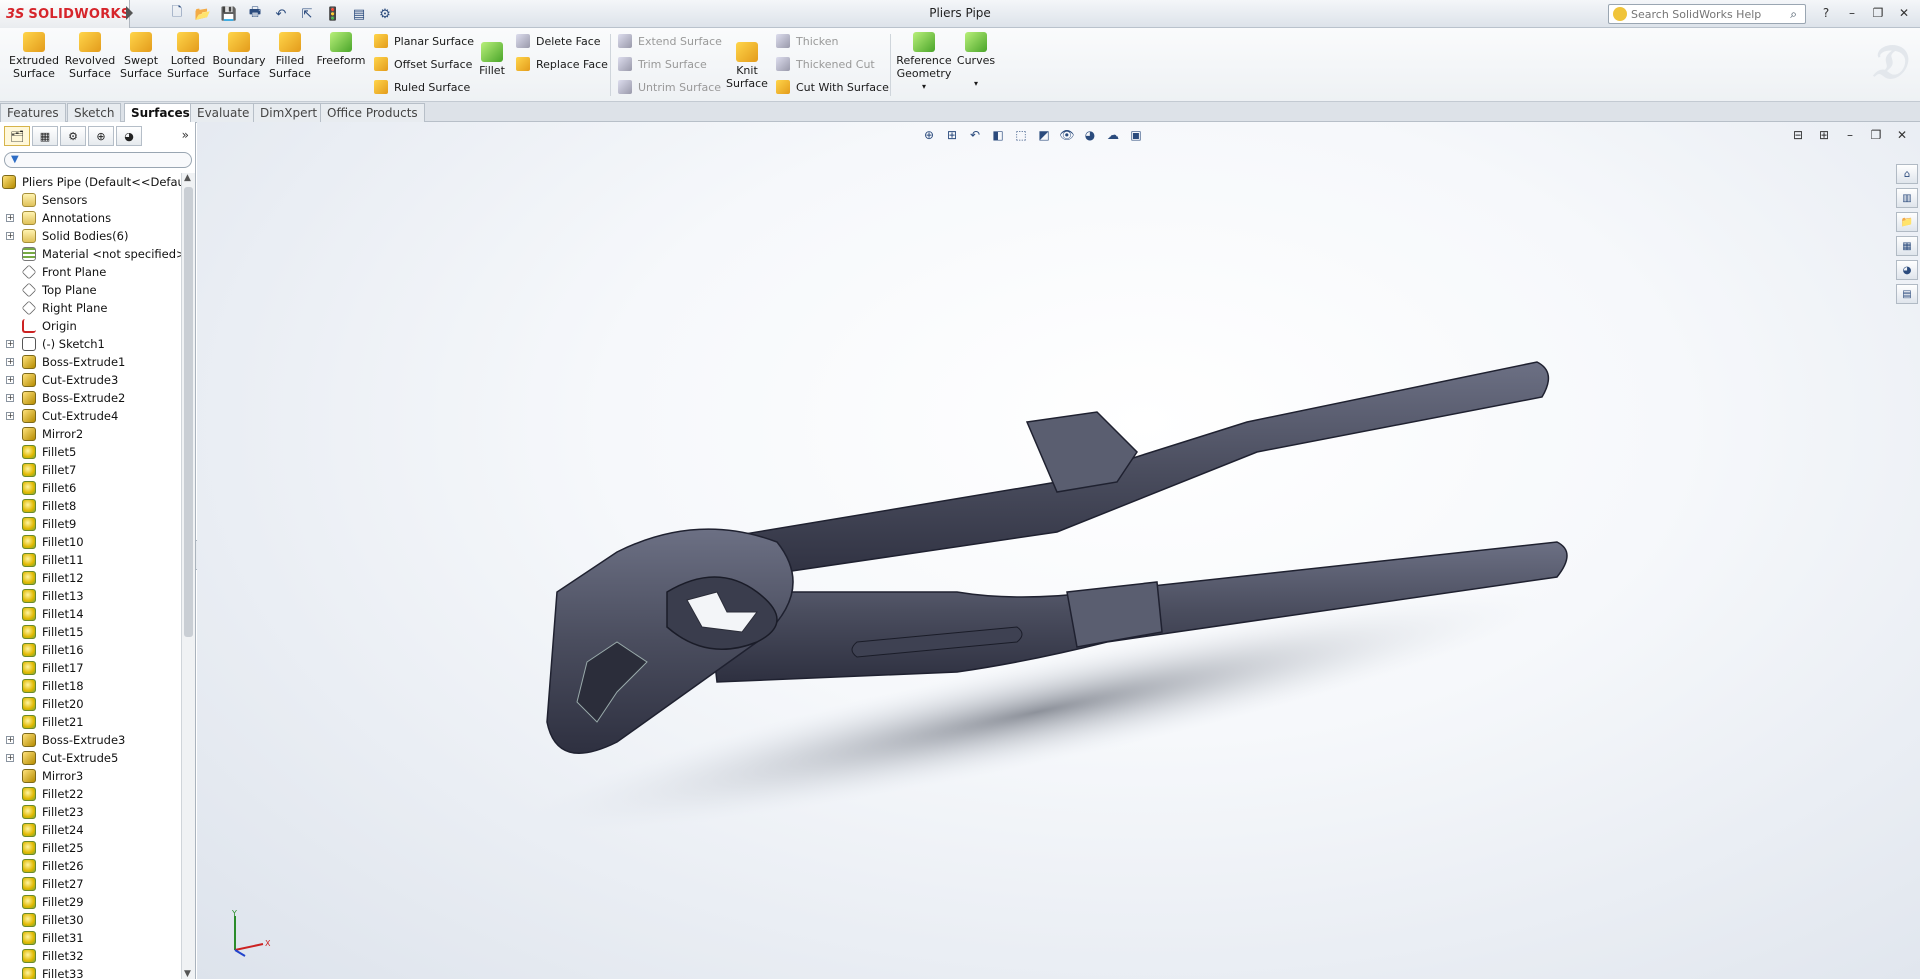 This screenshot has width=1920, height=979. What do you see at coordinates (91, 560) in the screenshot?
I see `tree-item: Fillet11` at bounding box center [91, 560].